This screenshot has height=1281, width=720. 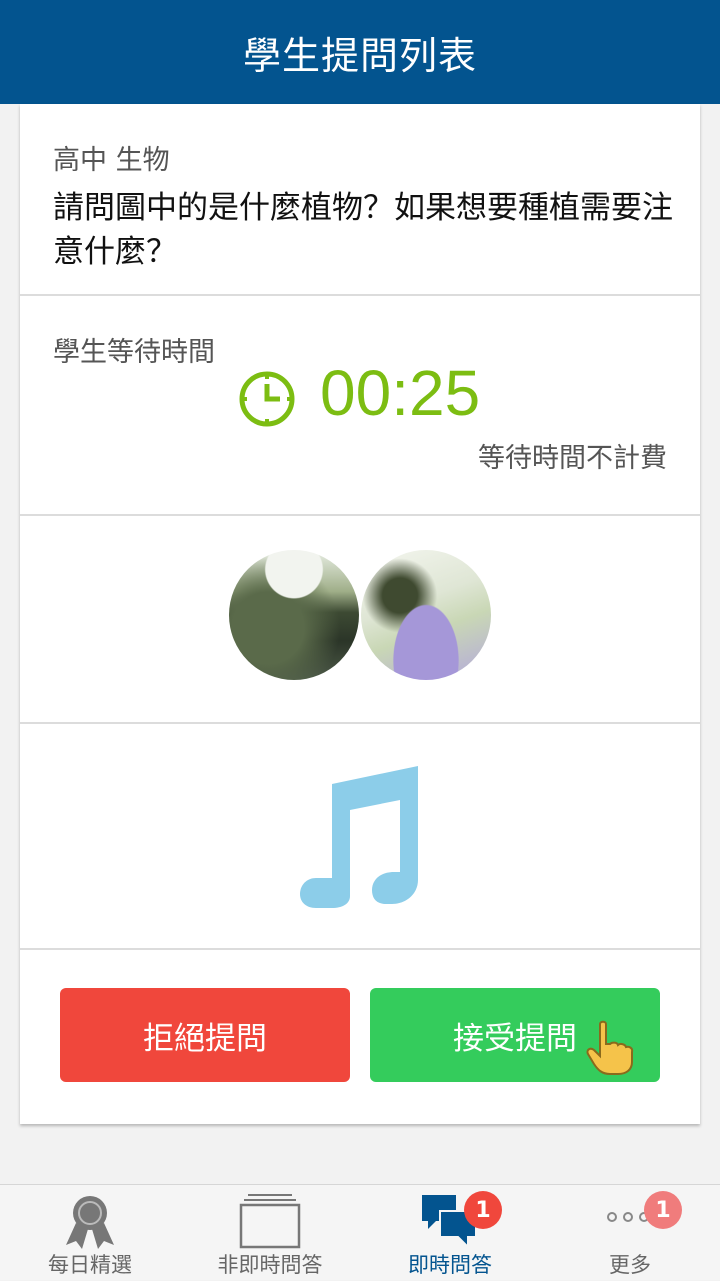 I want to click on tab-daily-picks: 每日精選, so click(x=90, y=1233).